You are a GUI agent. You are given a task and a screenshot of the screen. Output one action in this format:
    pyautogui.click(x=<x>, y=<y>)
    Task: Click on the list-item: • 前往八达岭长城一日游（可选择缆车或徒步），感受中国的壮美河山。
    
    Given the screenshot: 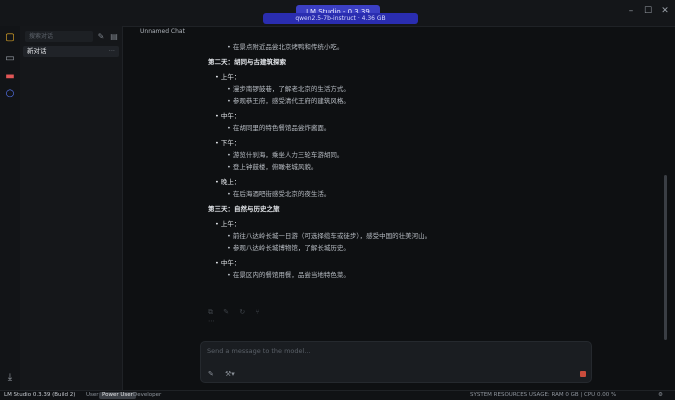 What is the action you would take?
    pyautogui.click(x=329, y=236)
    